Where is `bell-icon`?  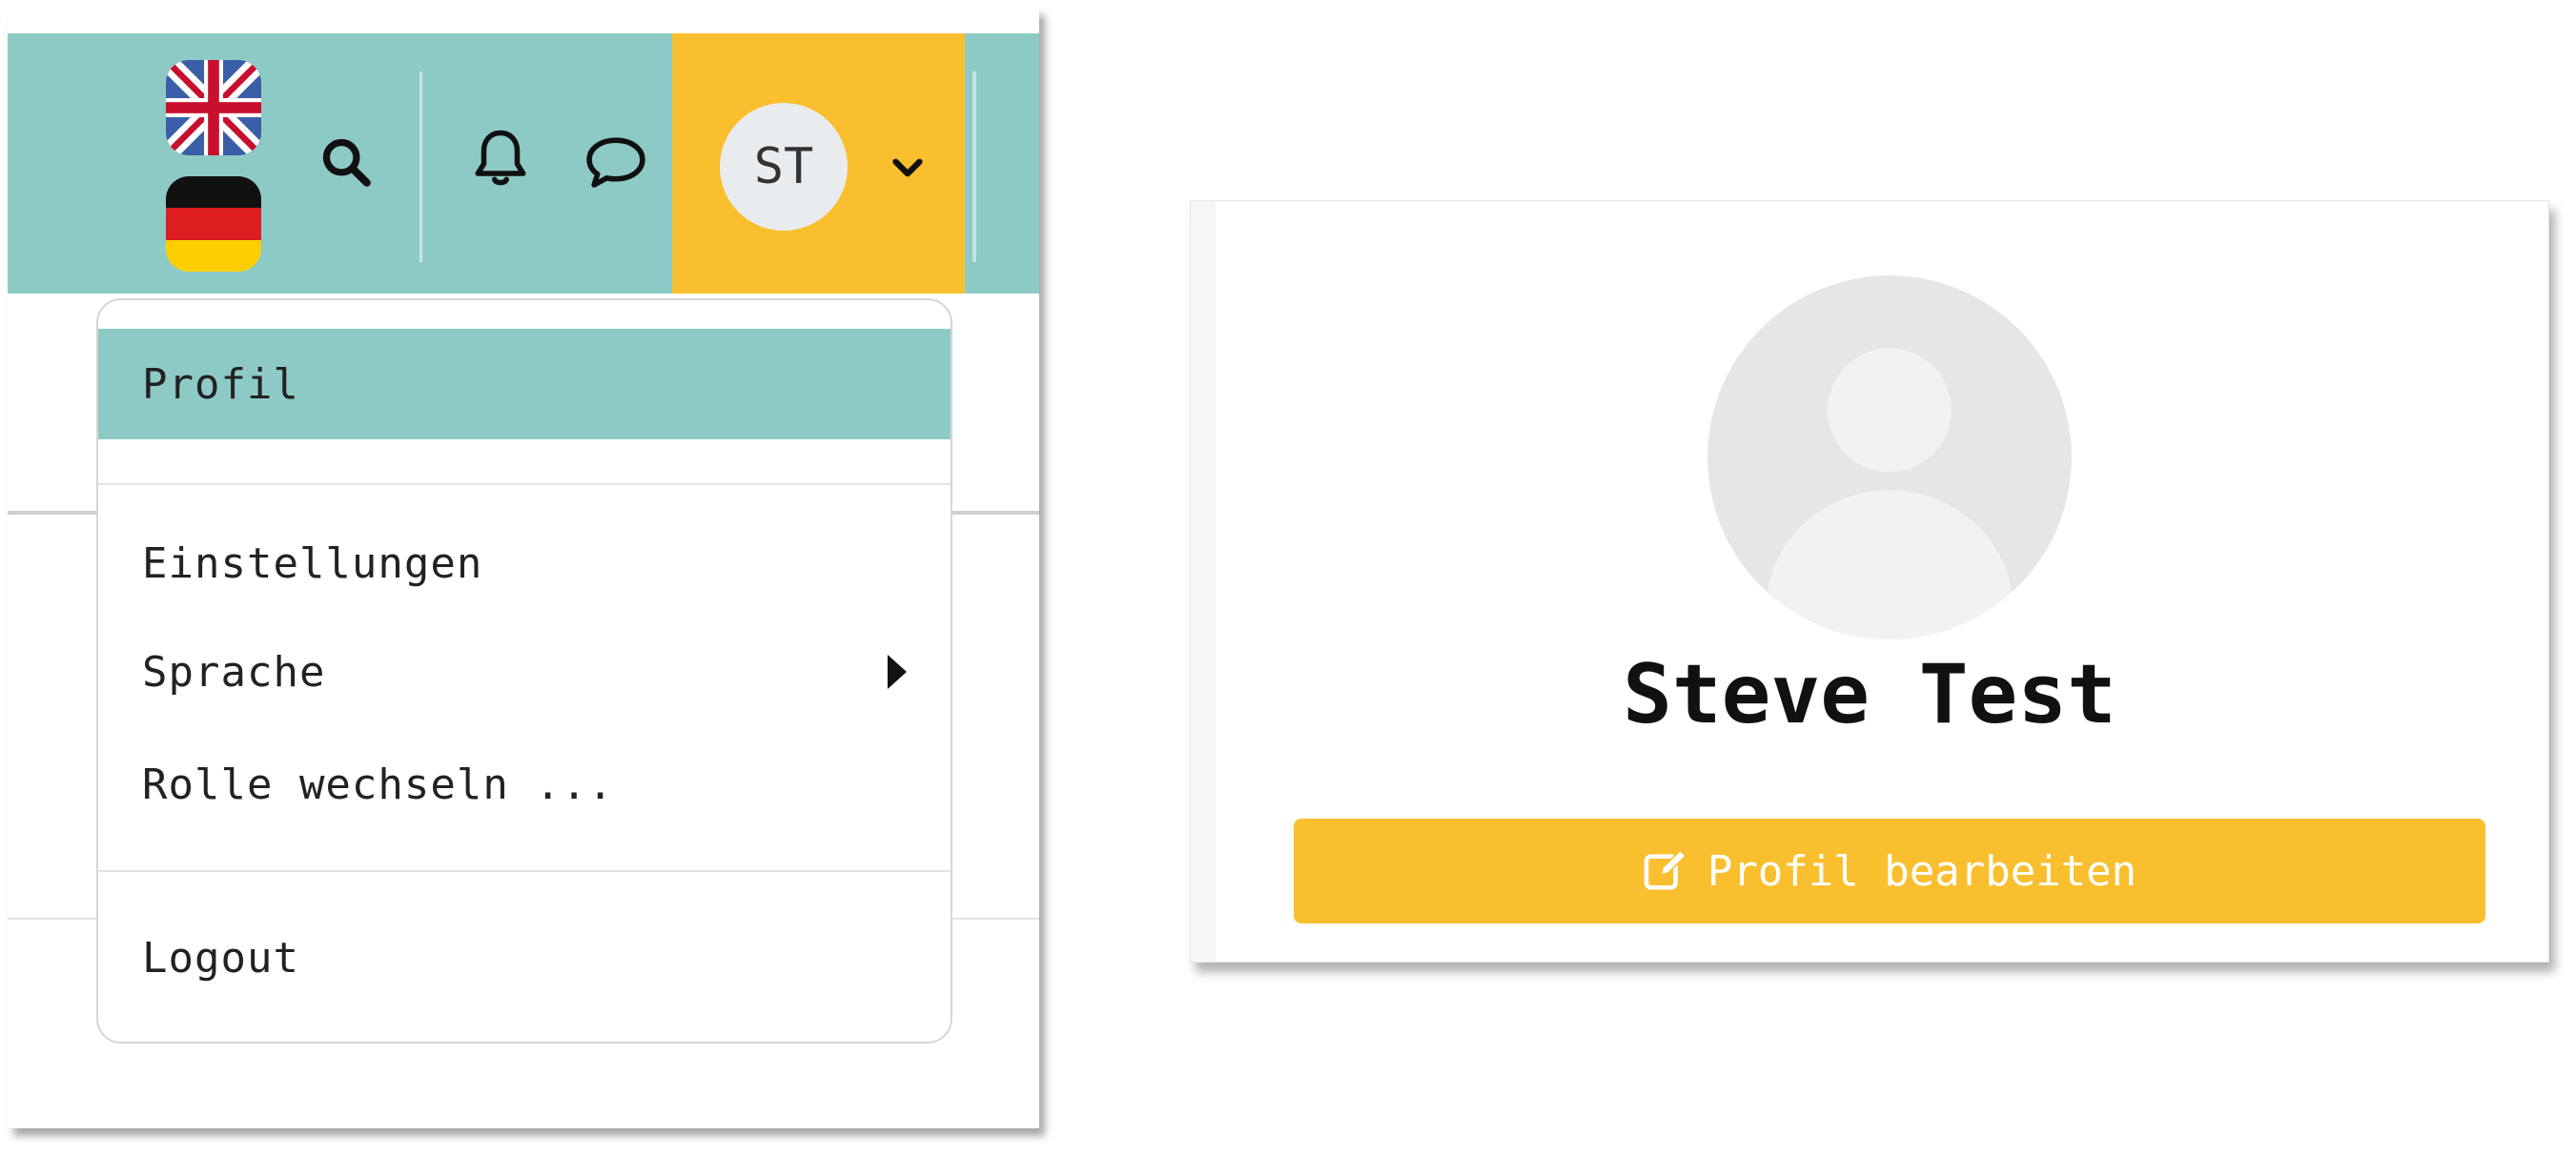
bell-icon is located at coordinates (500, 159).